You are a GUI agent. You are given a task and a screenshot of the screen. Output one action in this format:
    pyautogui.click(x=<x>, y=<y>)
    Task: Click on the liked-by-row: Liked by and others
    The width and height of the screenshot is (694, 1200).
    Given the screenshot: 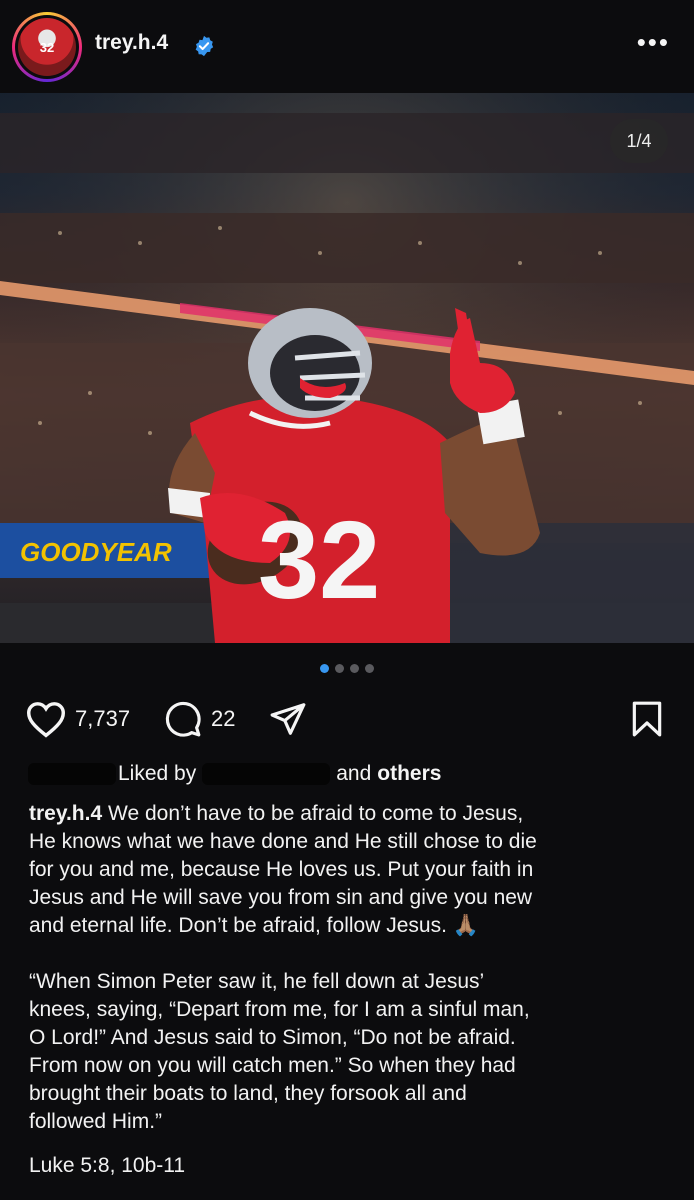 What is the action you would take?
    pyautogui.click(x=234, y=774)
    